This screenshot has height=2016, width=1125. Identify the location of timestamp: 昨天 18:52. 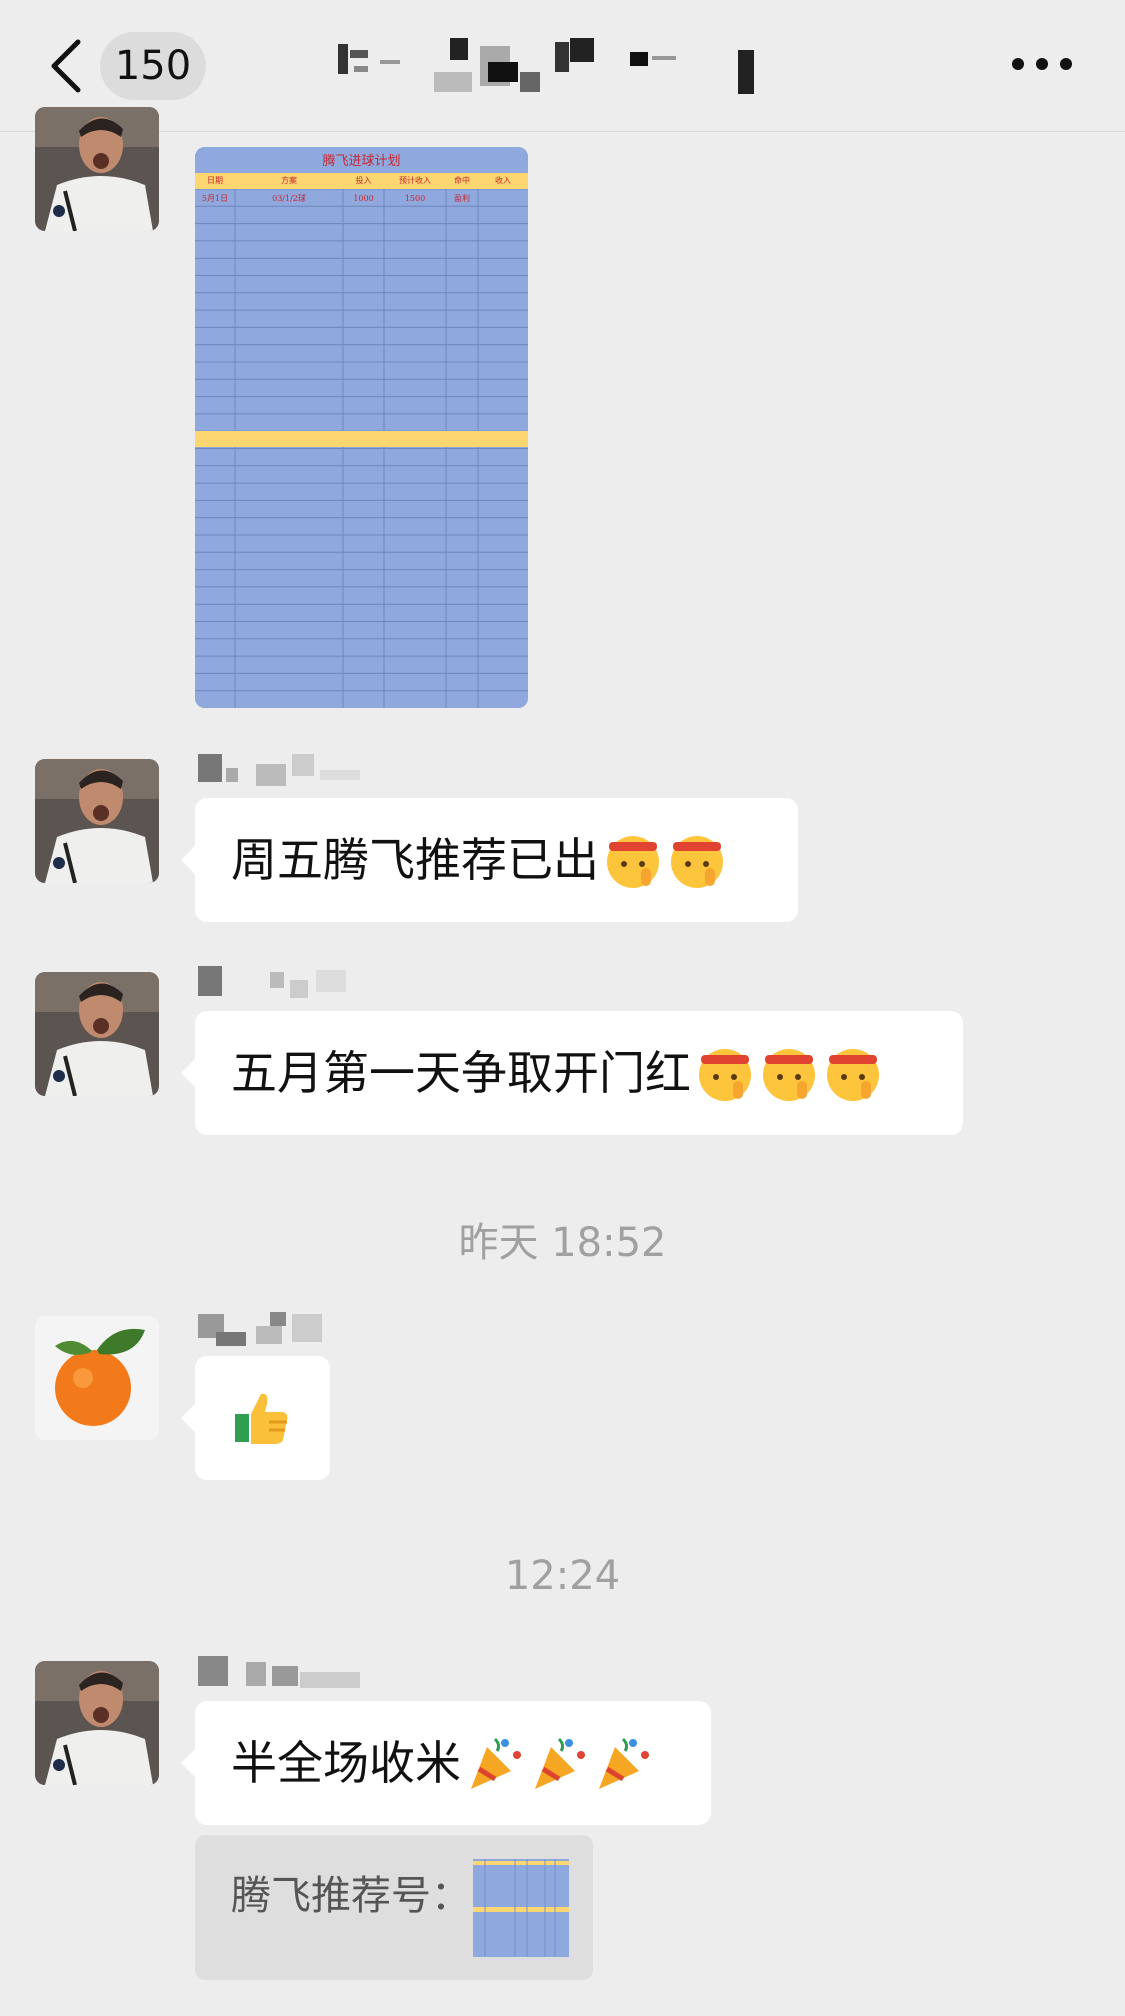
(562, 1243).